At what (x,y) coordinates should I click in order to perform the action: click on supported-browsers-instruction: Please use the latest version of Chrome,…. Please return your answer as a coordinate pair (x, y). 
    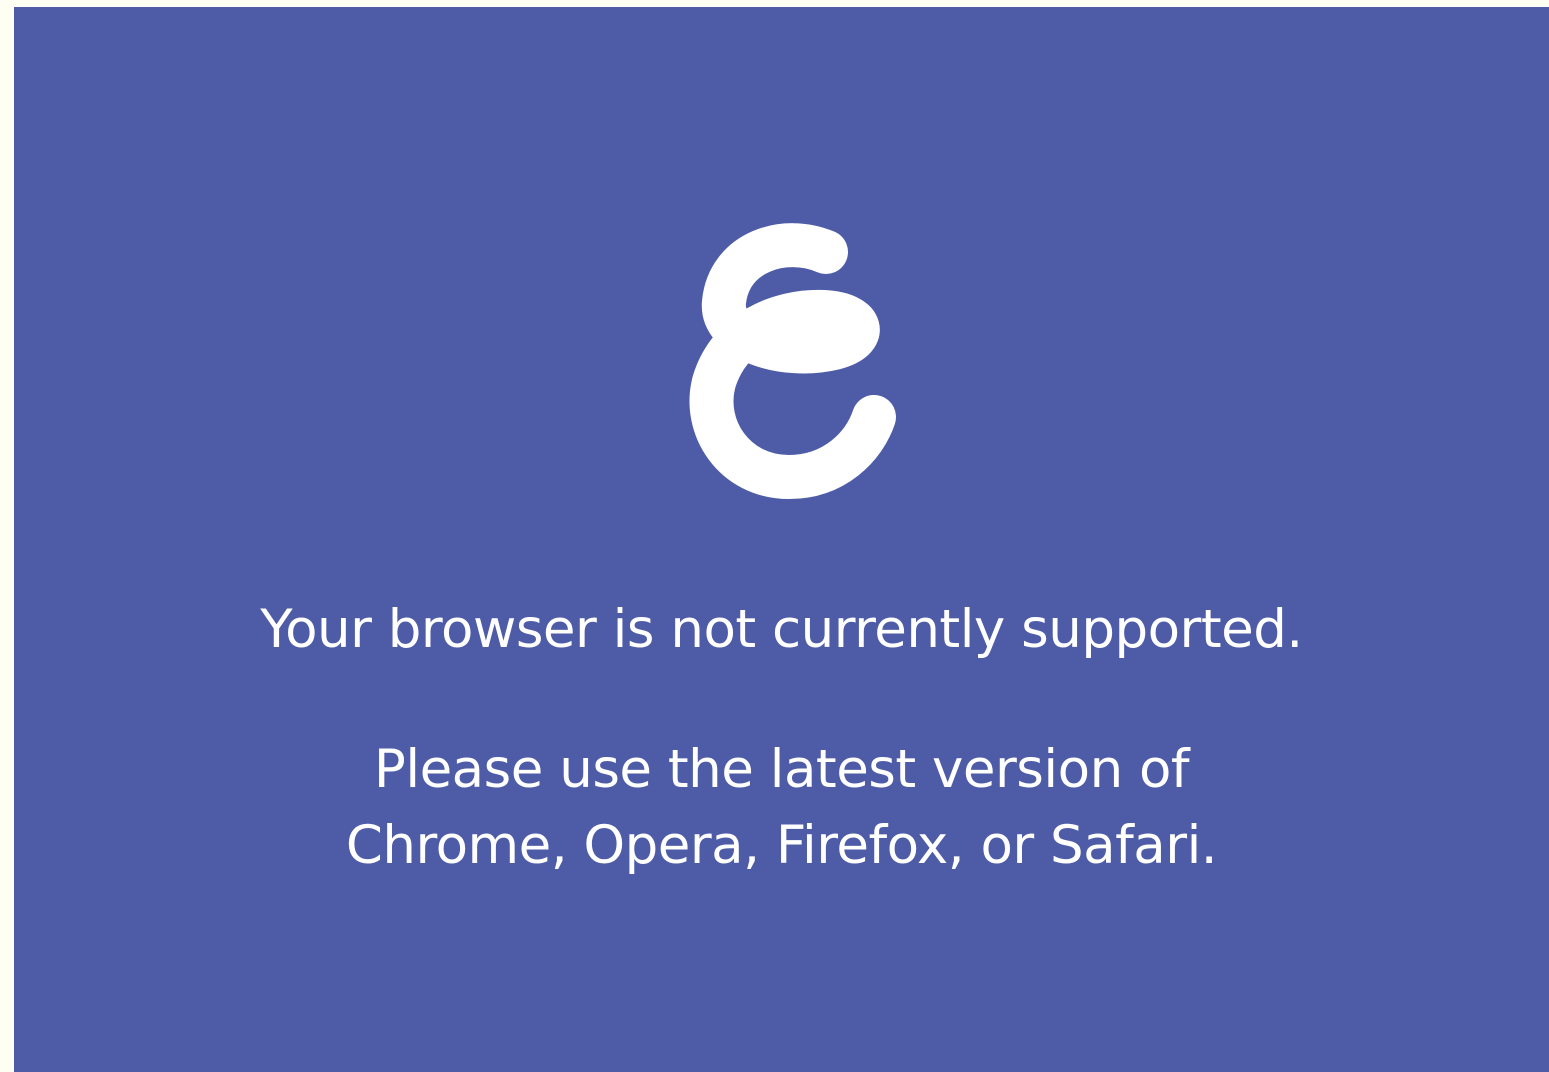
    Looking at the image, I should click on (781, 808).